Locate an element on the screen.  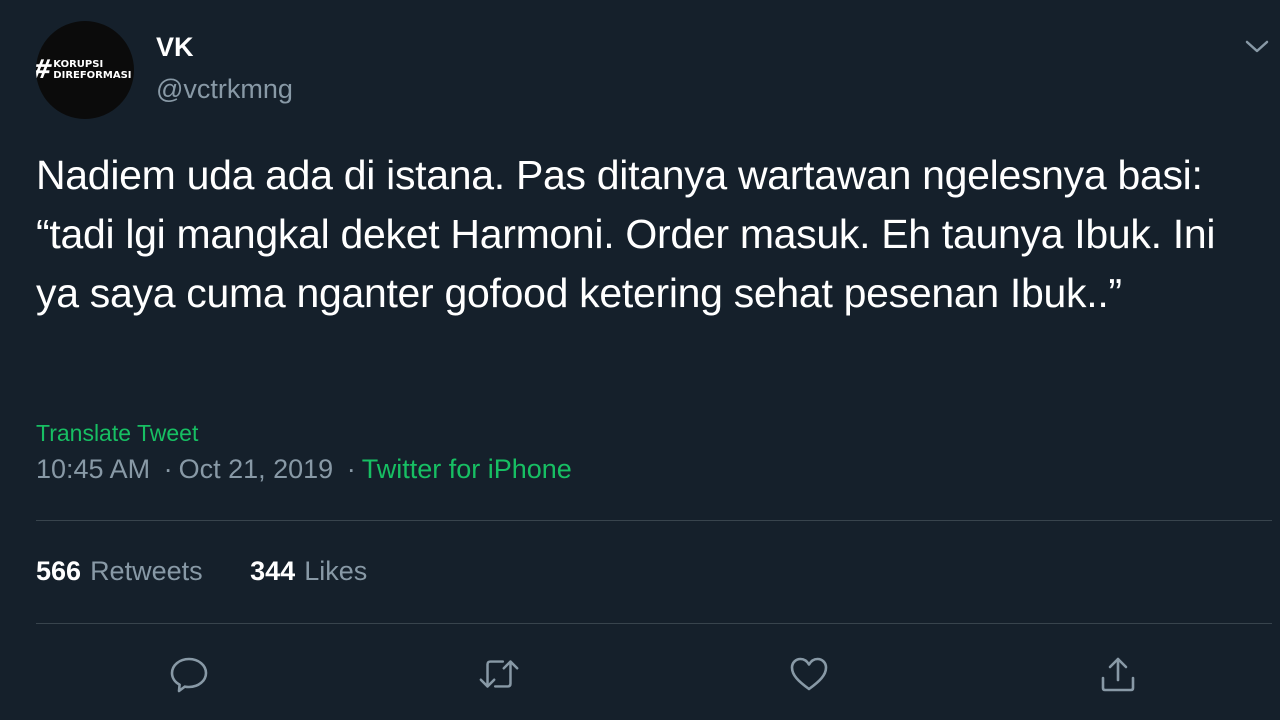
avatar-logo: # KORUPSI DIREFORMASI is located at coordinates (84, 70).